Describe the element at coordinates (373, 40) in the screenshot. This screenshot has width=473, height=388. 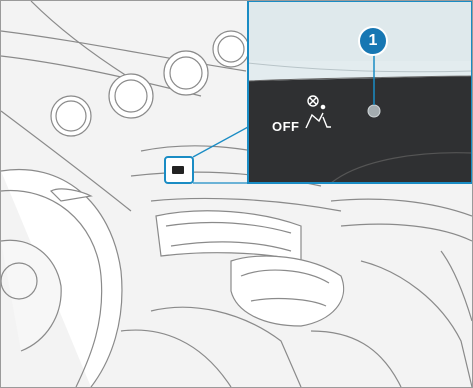
I see `callout-number: 1` at that location.